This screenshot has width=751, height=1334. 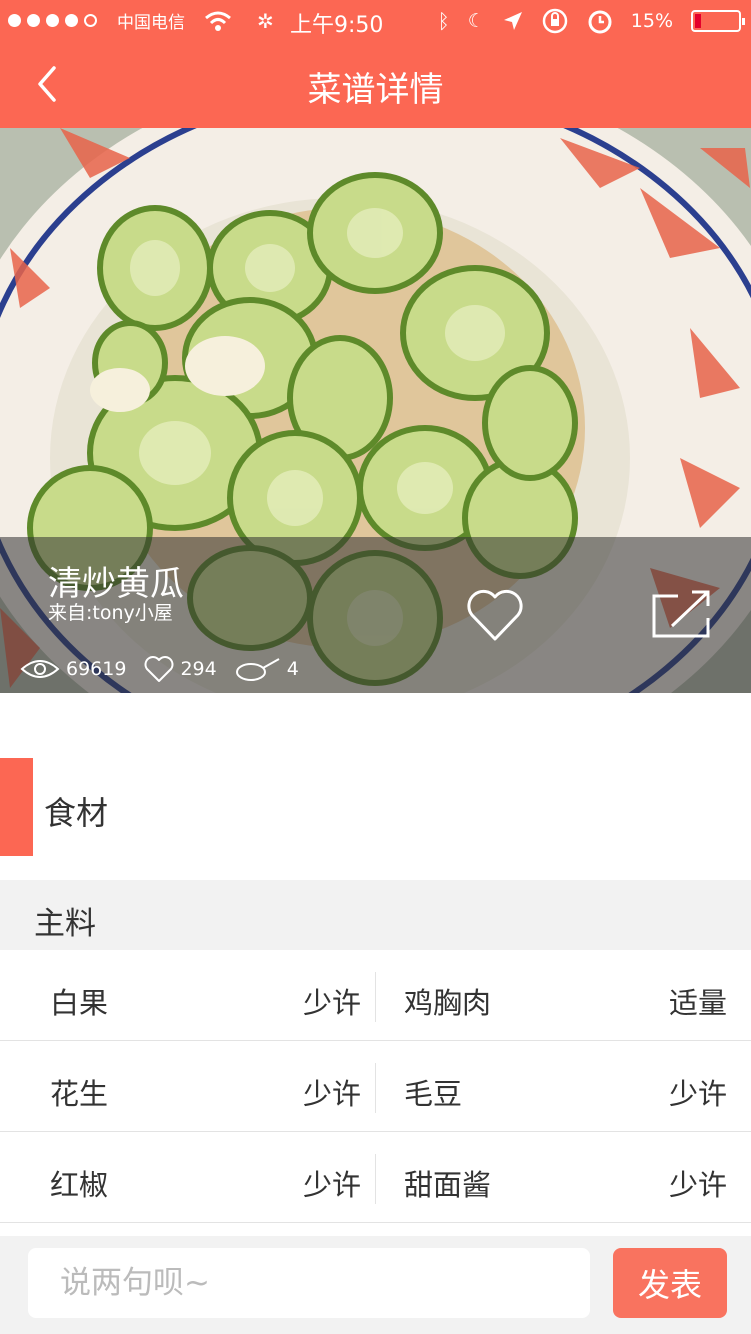 What do you see at coordinates (110, 613) in the screenshot?
I see `dish-source: 来自:tony小屋` at bounding box center [110, 613].